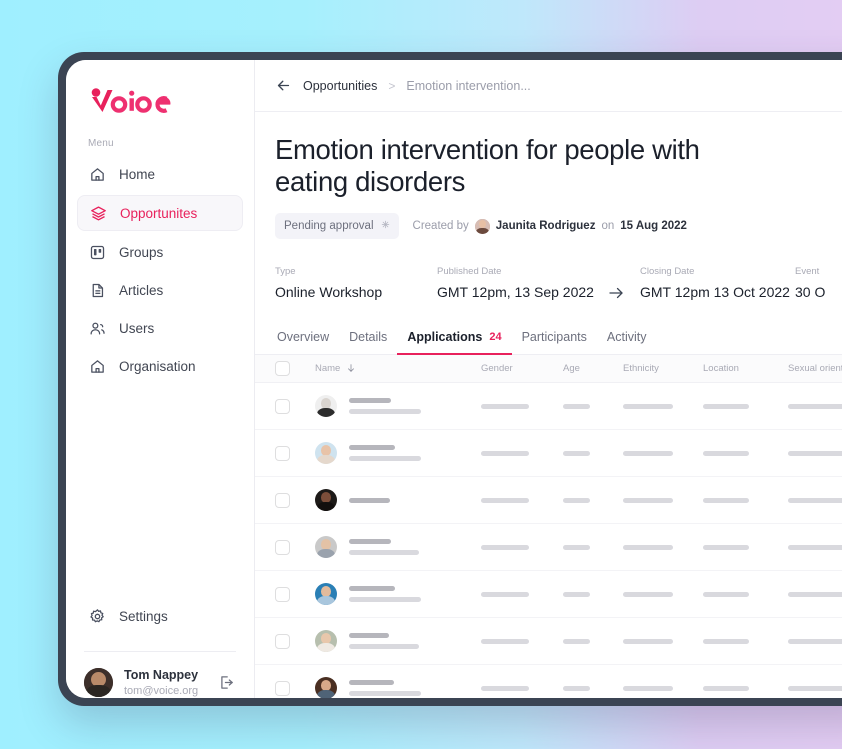 Image resolution: width=842 pixels, height=749 pixels. What do you see at coordinates (627, 342) in the screenshot?
I see `tab-activity: Activity` at bounding box center [627, 342].